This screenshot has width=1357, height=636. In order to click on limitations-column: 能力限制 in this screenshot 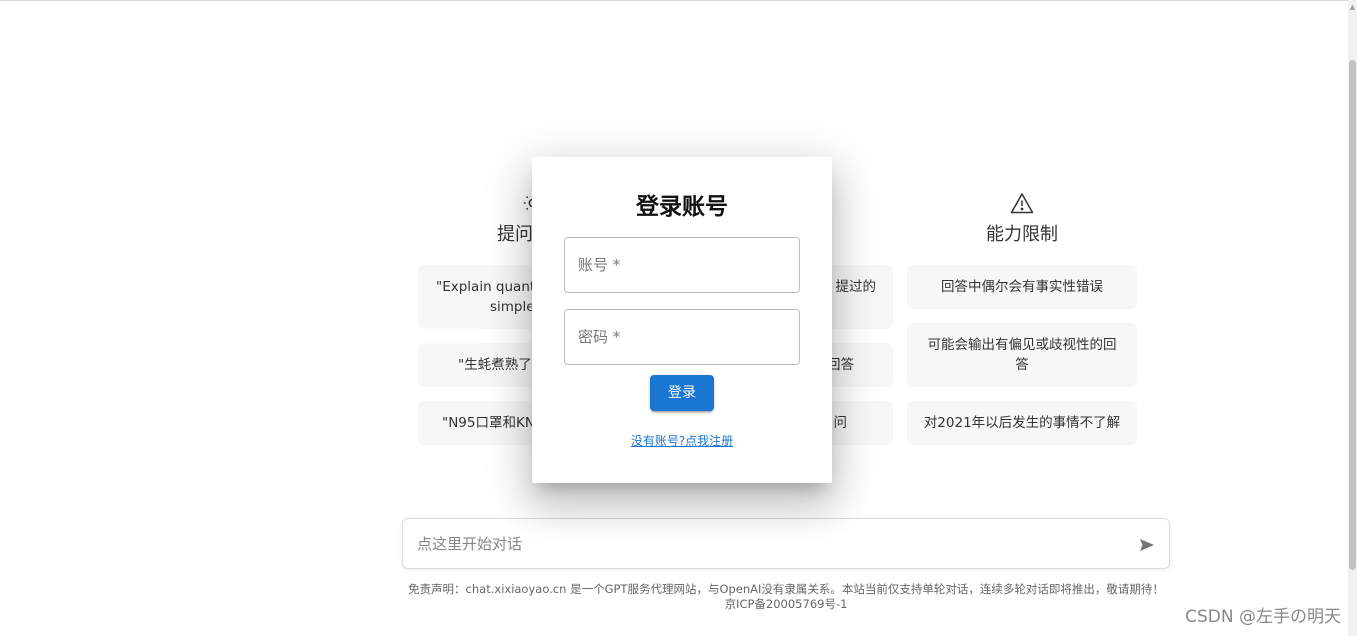, I will do `click(1022, 213)`.